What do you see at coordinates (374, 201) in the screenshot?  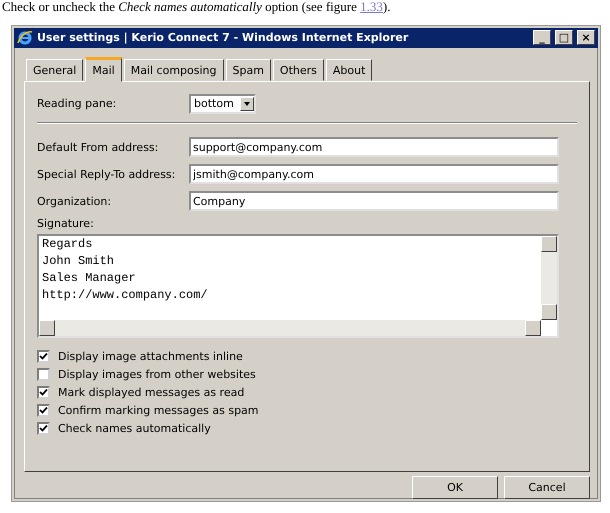 I see `input-field: Company` at bounding box center [374, 201].